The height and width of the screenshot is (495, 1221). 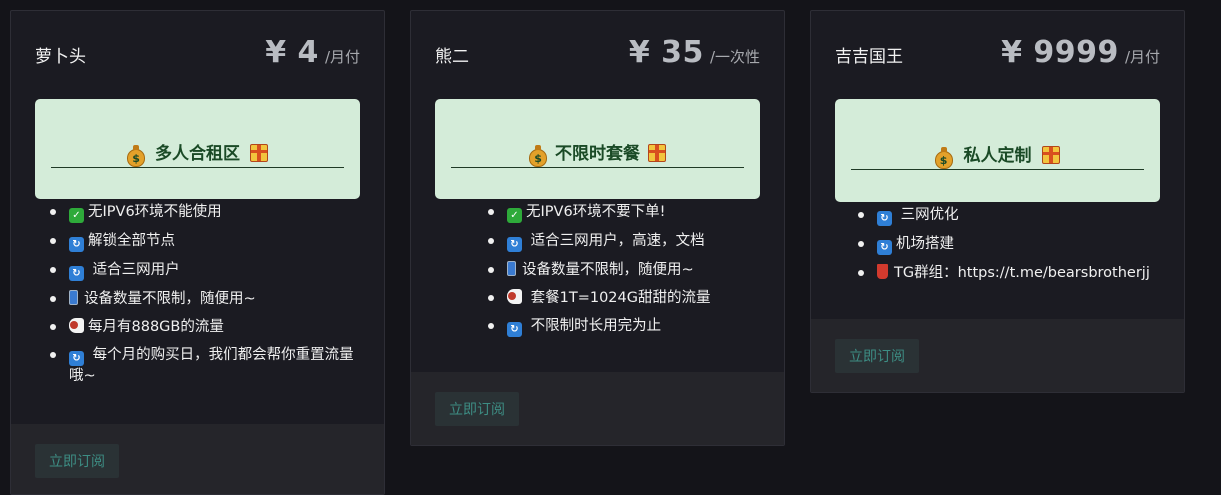 I want to click on plan-price: ¥ 9999/月付, so click(x=1080, y=52).